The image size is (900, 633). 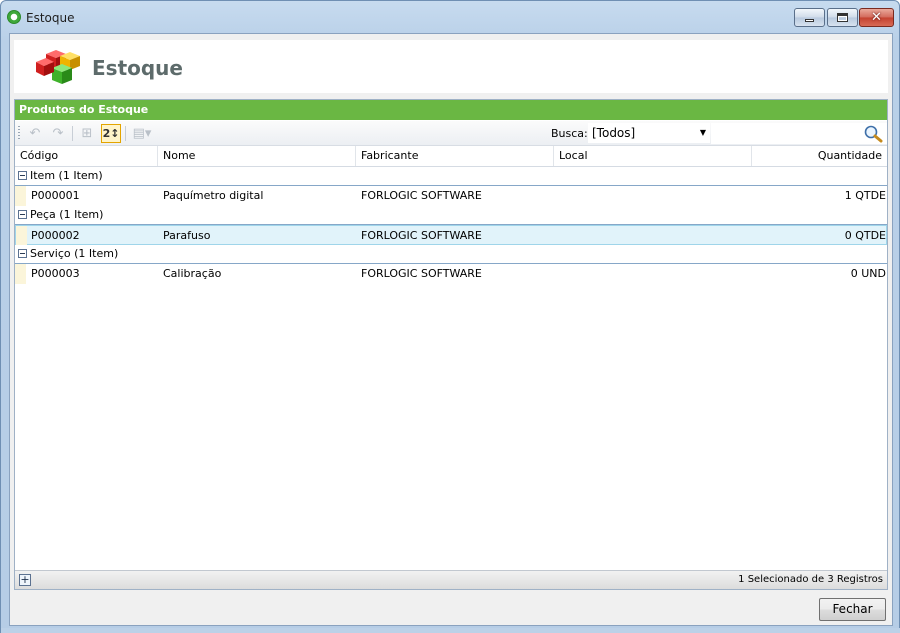 What do you see at coordinates (451, 176) in the screenshot?
I see `group-row-item: Item (1 Item)` at bounding box center [451, 176].